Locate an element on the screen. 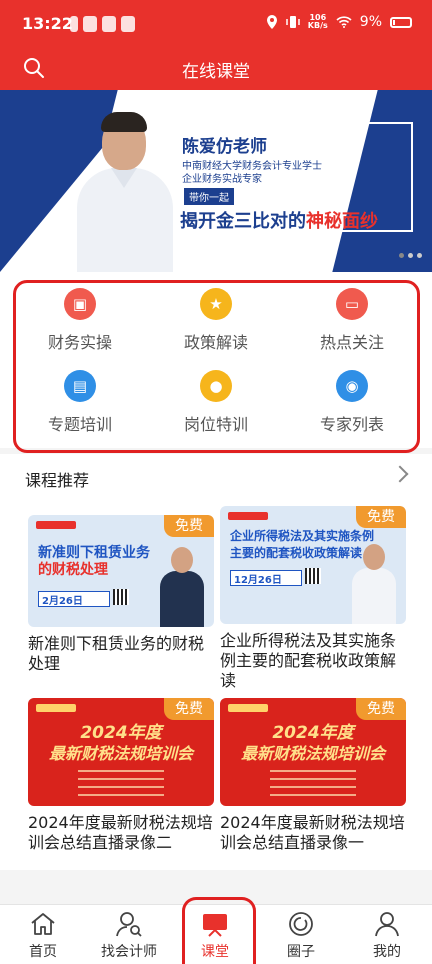 The image size is (432, 964). course-card: 新准则下租赁业务 的财税处理 2月26日 免费 新准则下租赁业务的财税处理 is located at coordinates (121, 594).